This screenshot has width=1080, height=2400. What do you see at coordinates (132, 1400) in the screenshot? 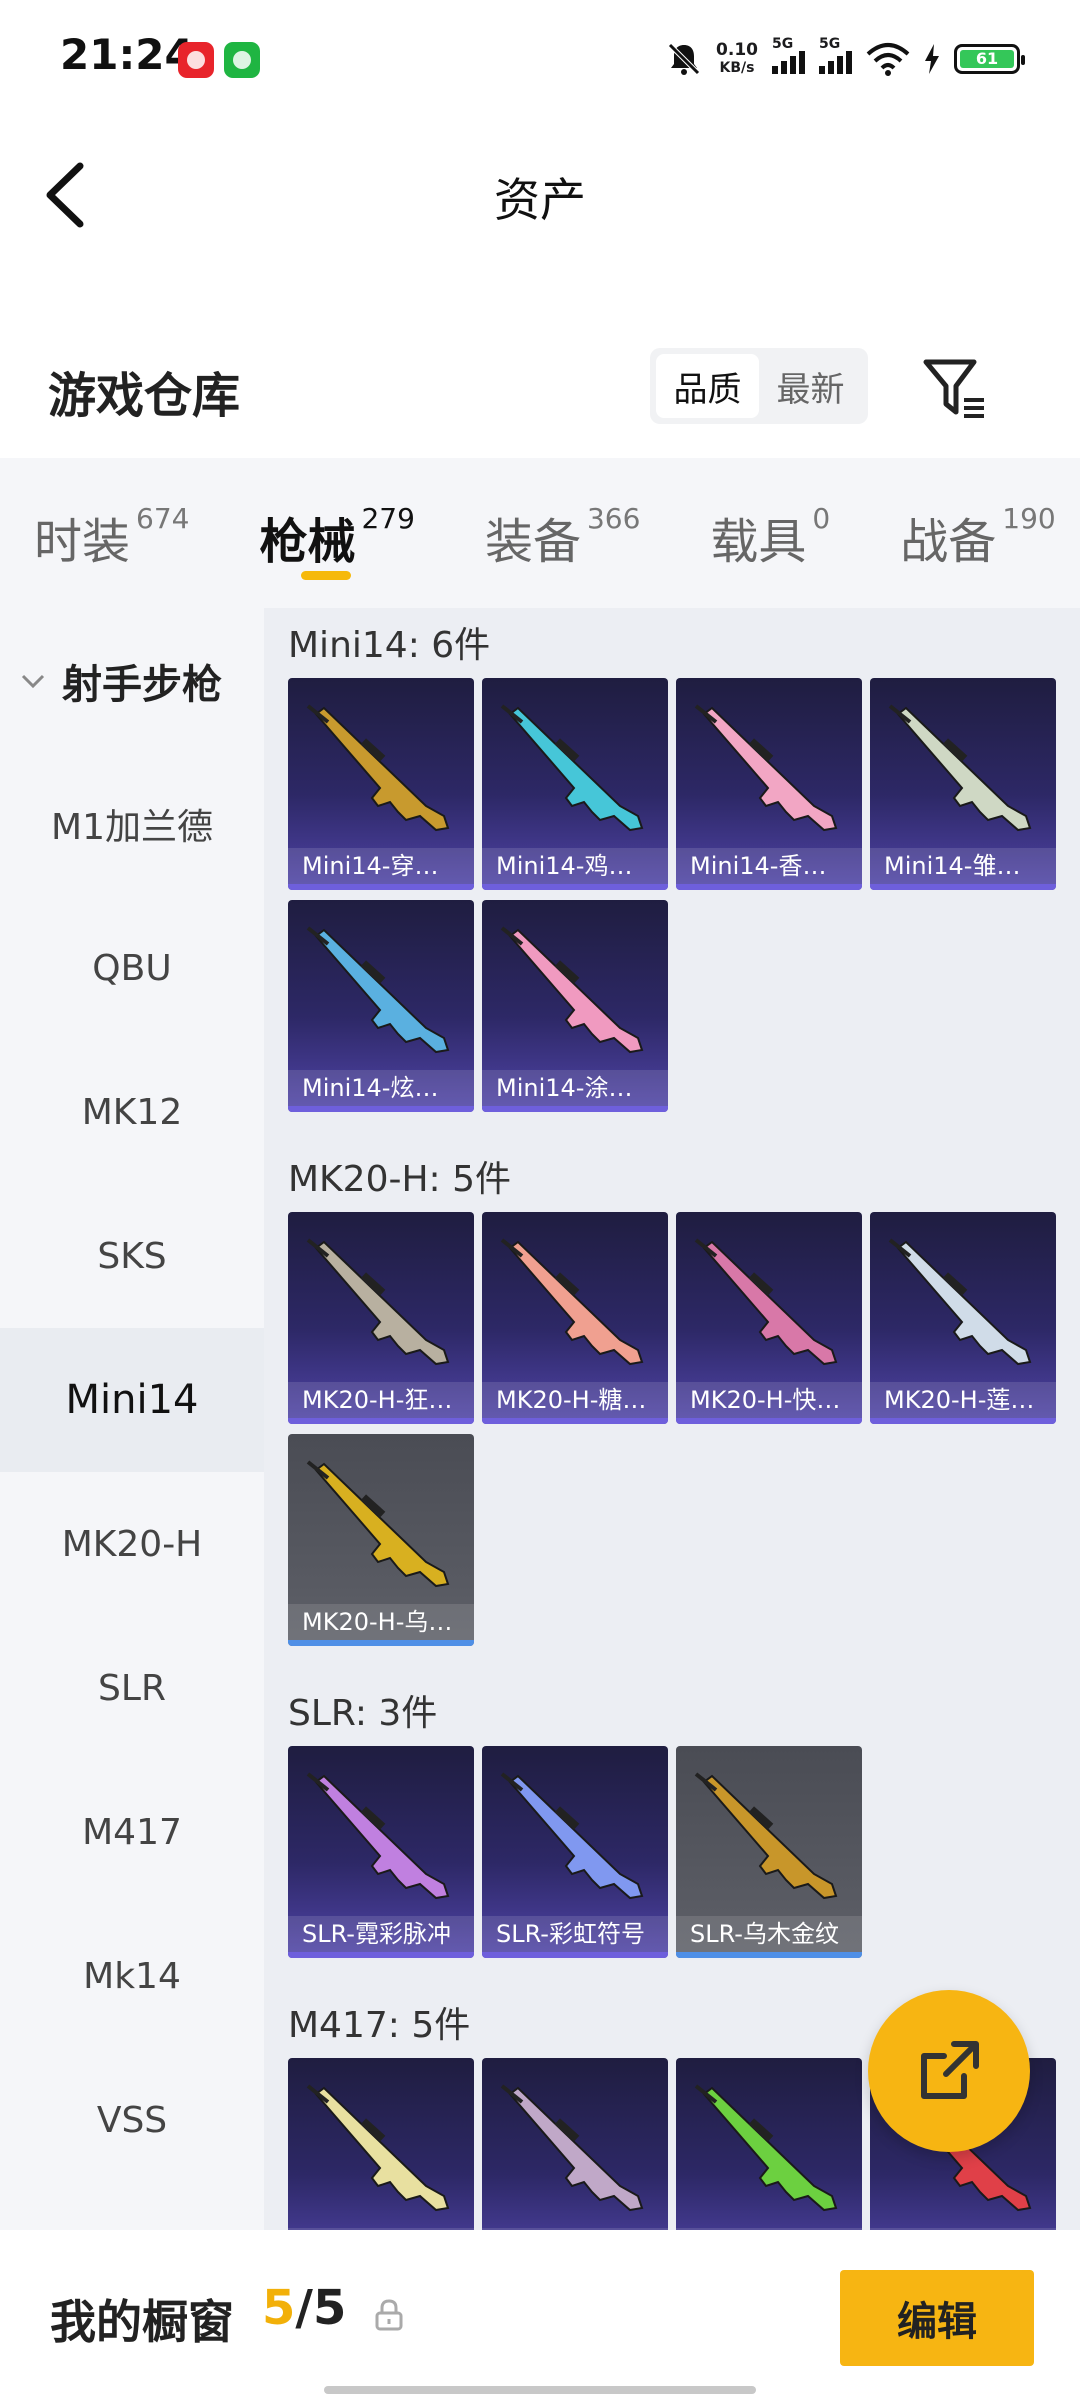
I see `sidebar-item-mini14: Mini14` at bounding box center [132, 1400].